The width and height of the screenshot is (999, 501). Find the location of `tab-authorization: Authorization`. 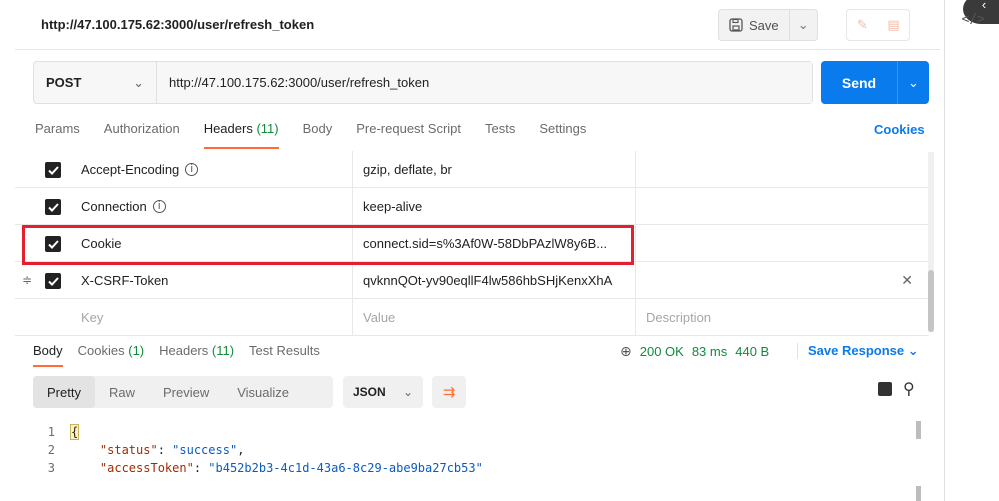

tab-authorization: Authorization is located at coordinates (142, 135).